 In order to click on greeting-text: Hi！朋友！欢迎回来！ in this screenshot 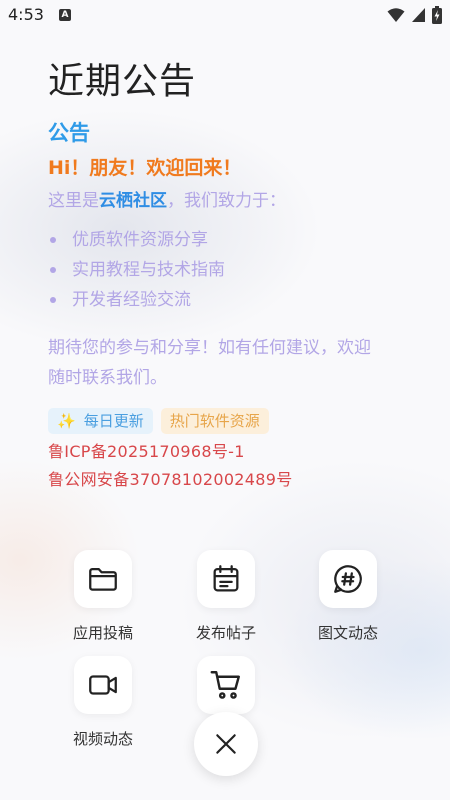, I will do `click(145, 168)`.